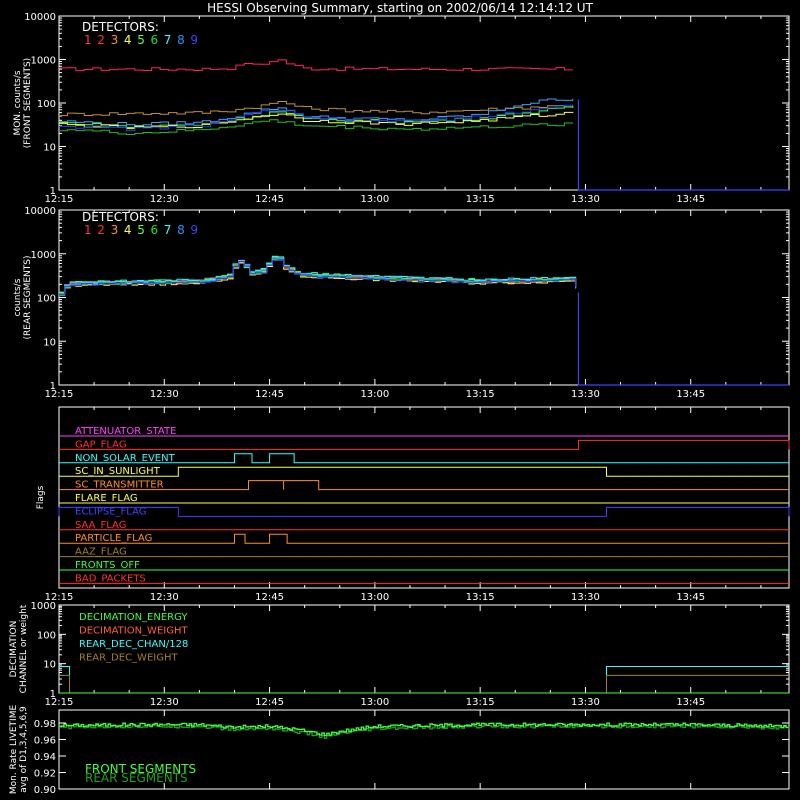  I want to click on y-axis-label-line: (FRONT SEGMENTS), so click(28, 103).